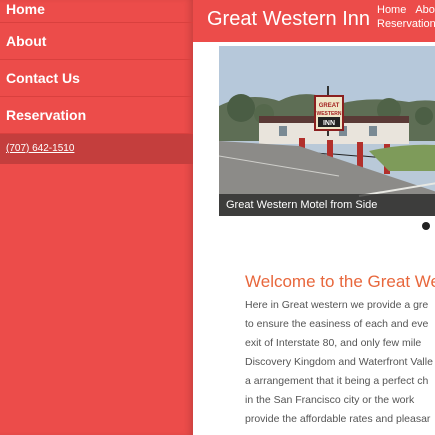 This screenshot has height=435, width=435. What do you see at coordinates (96, 41) in the screenshot?
I see `sidebar-item-about: About` at bounding box center [96, 41].